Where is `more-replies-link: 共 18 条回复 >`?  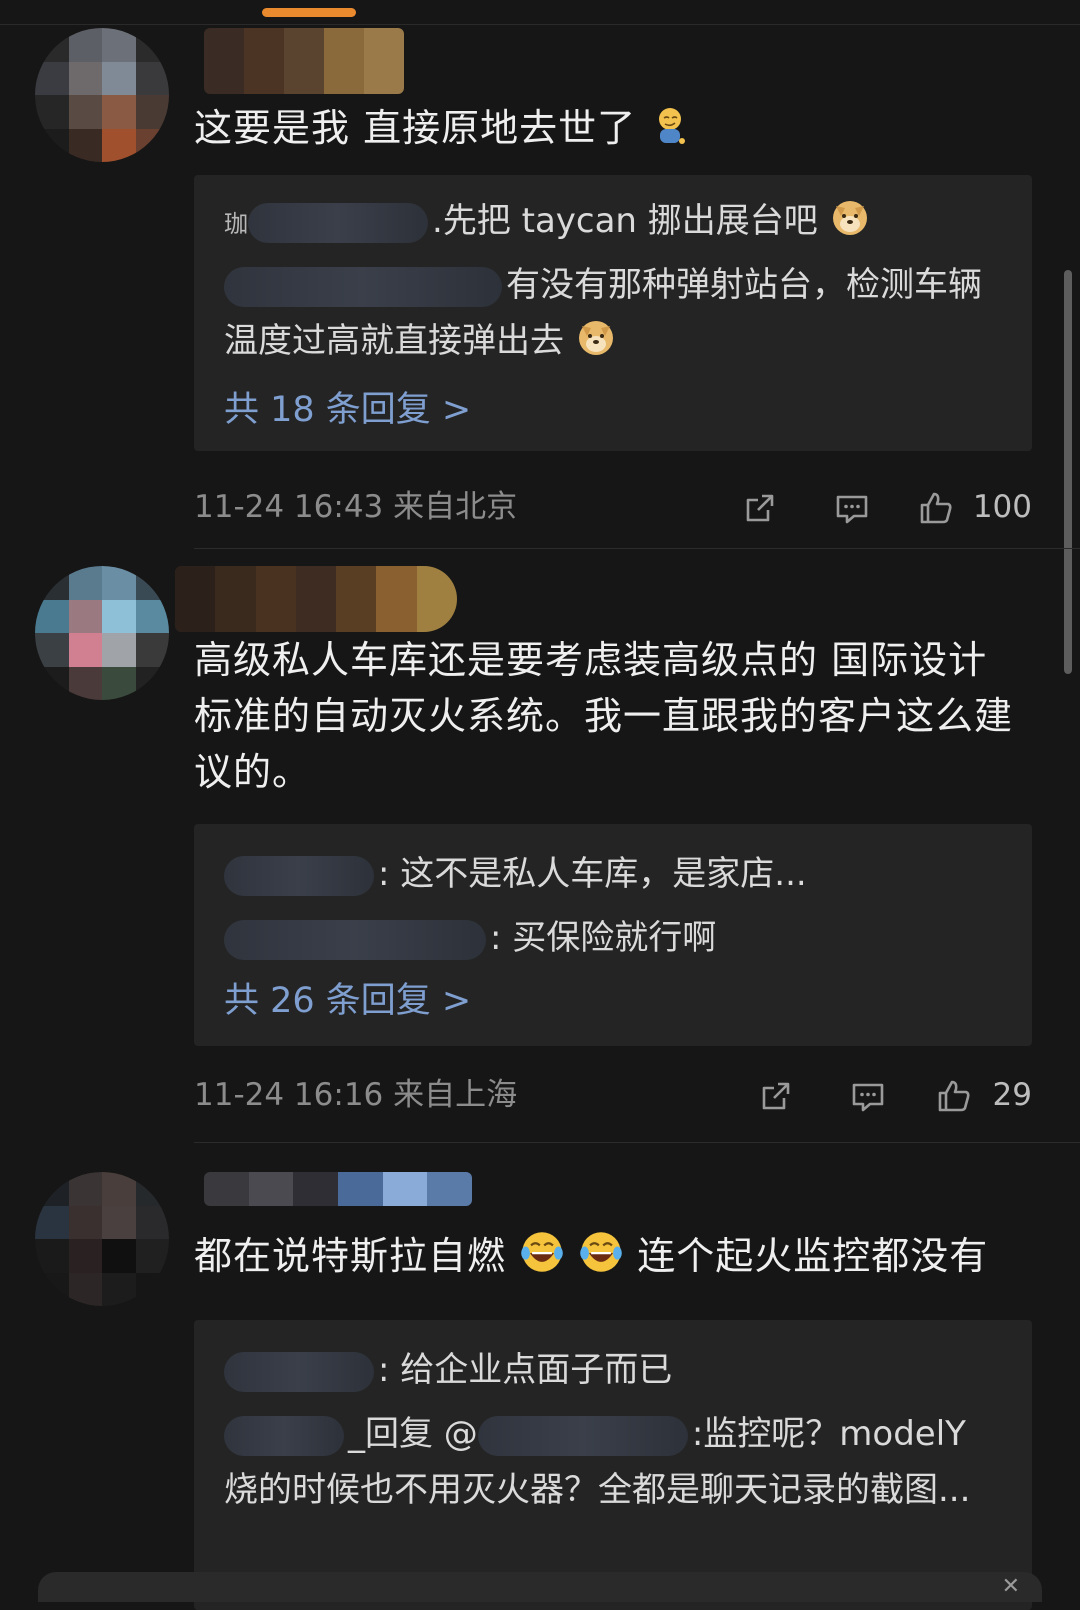
more-replies-link: 共 18 条回复 > is located at coordinates (347, 410).